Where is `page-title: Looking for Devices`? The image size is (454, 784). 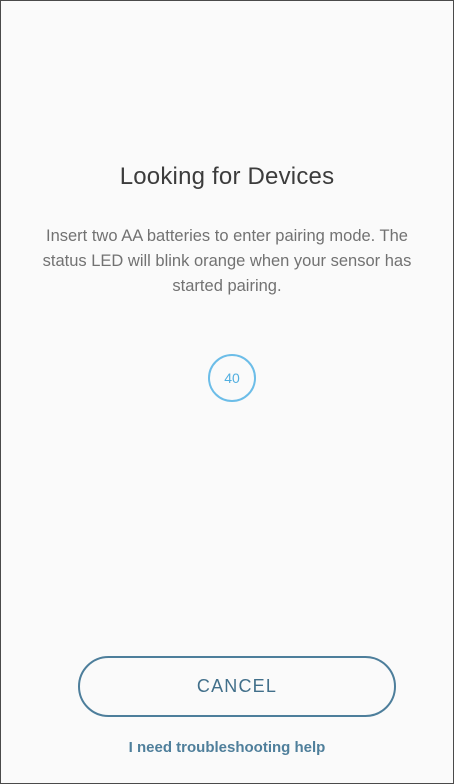
page-title: Looking for Devices is located at coordinates (227, 176).